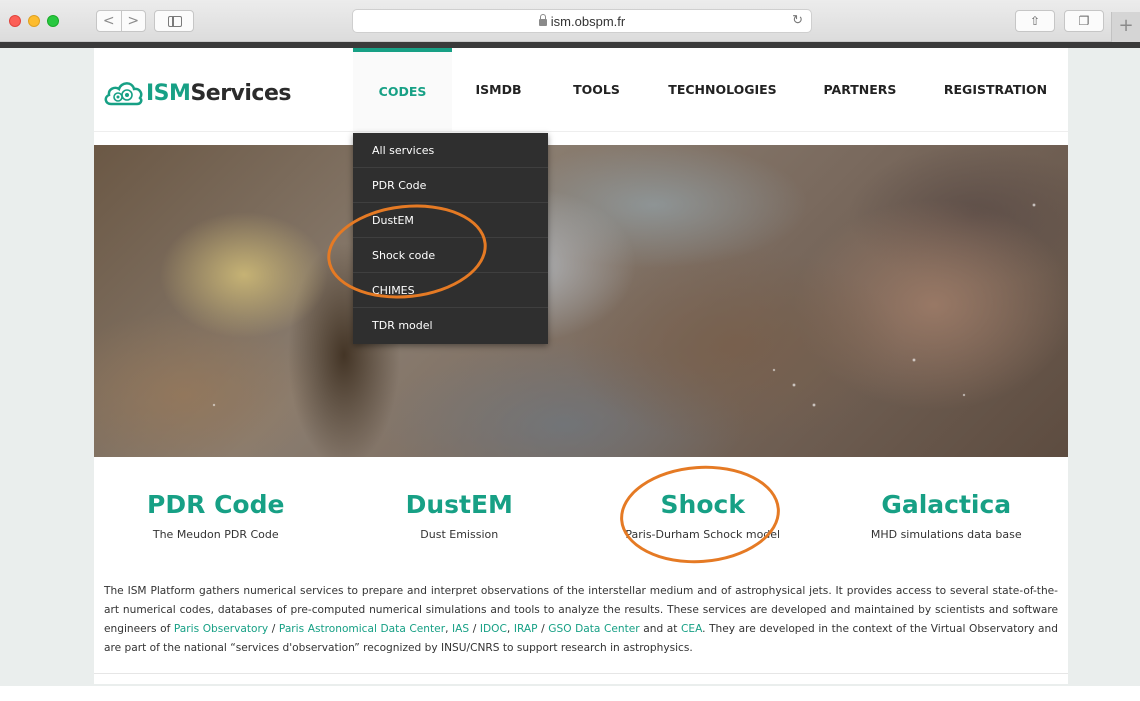 The width and height of the screenshot is (1140, 701). I want to click on minimize-window-icon, so click(34, 21).